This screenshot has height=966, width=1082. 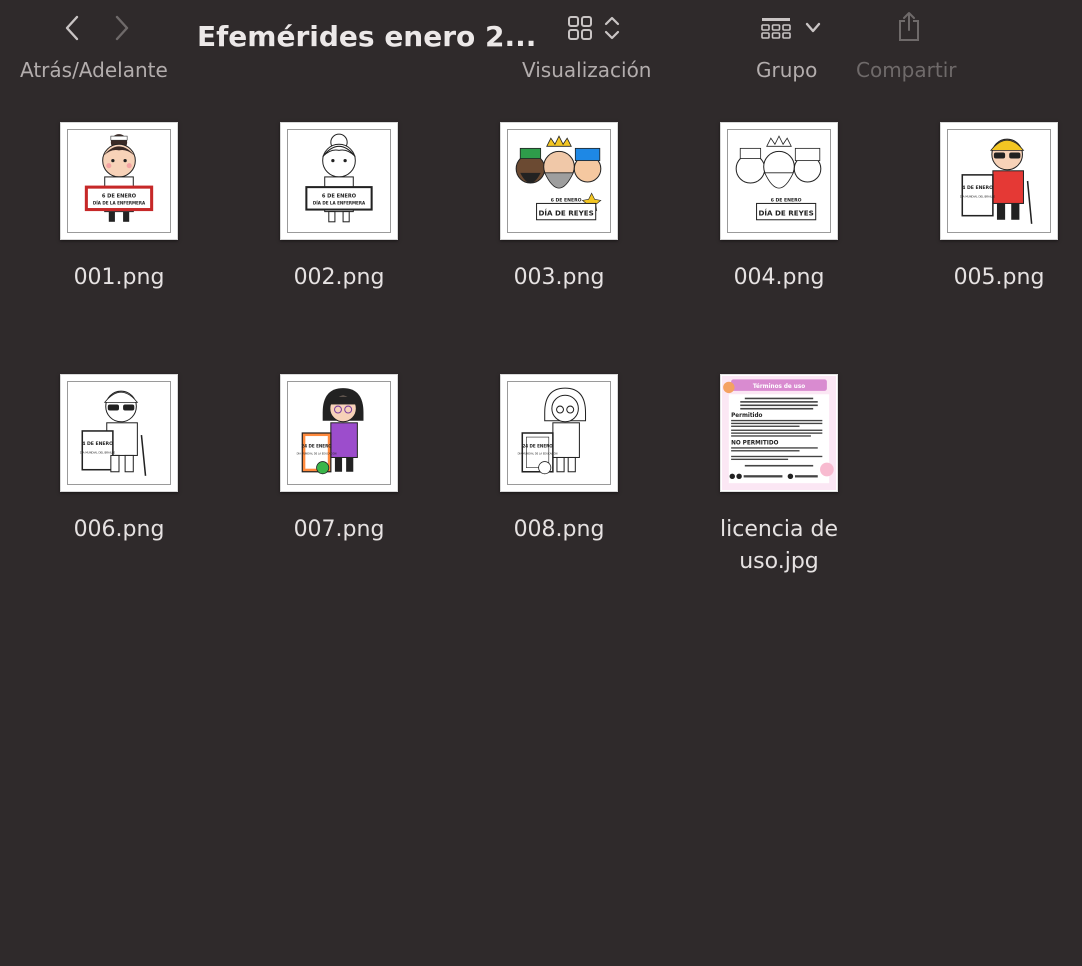 I want to click on file-name: 002.png, so click(x=339, y=278).